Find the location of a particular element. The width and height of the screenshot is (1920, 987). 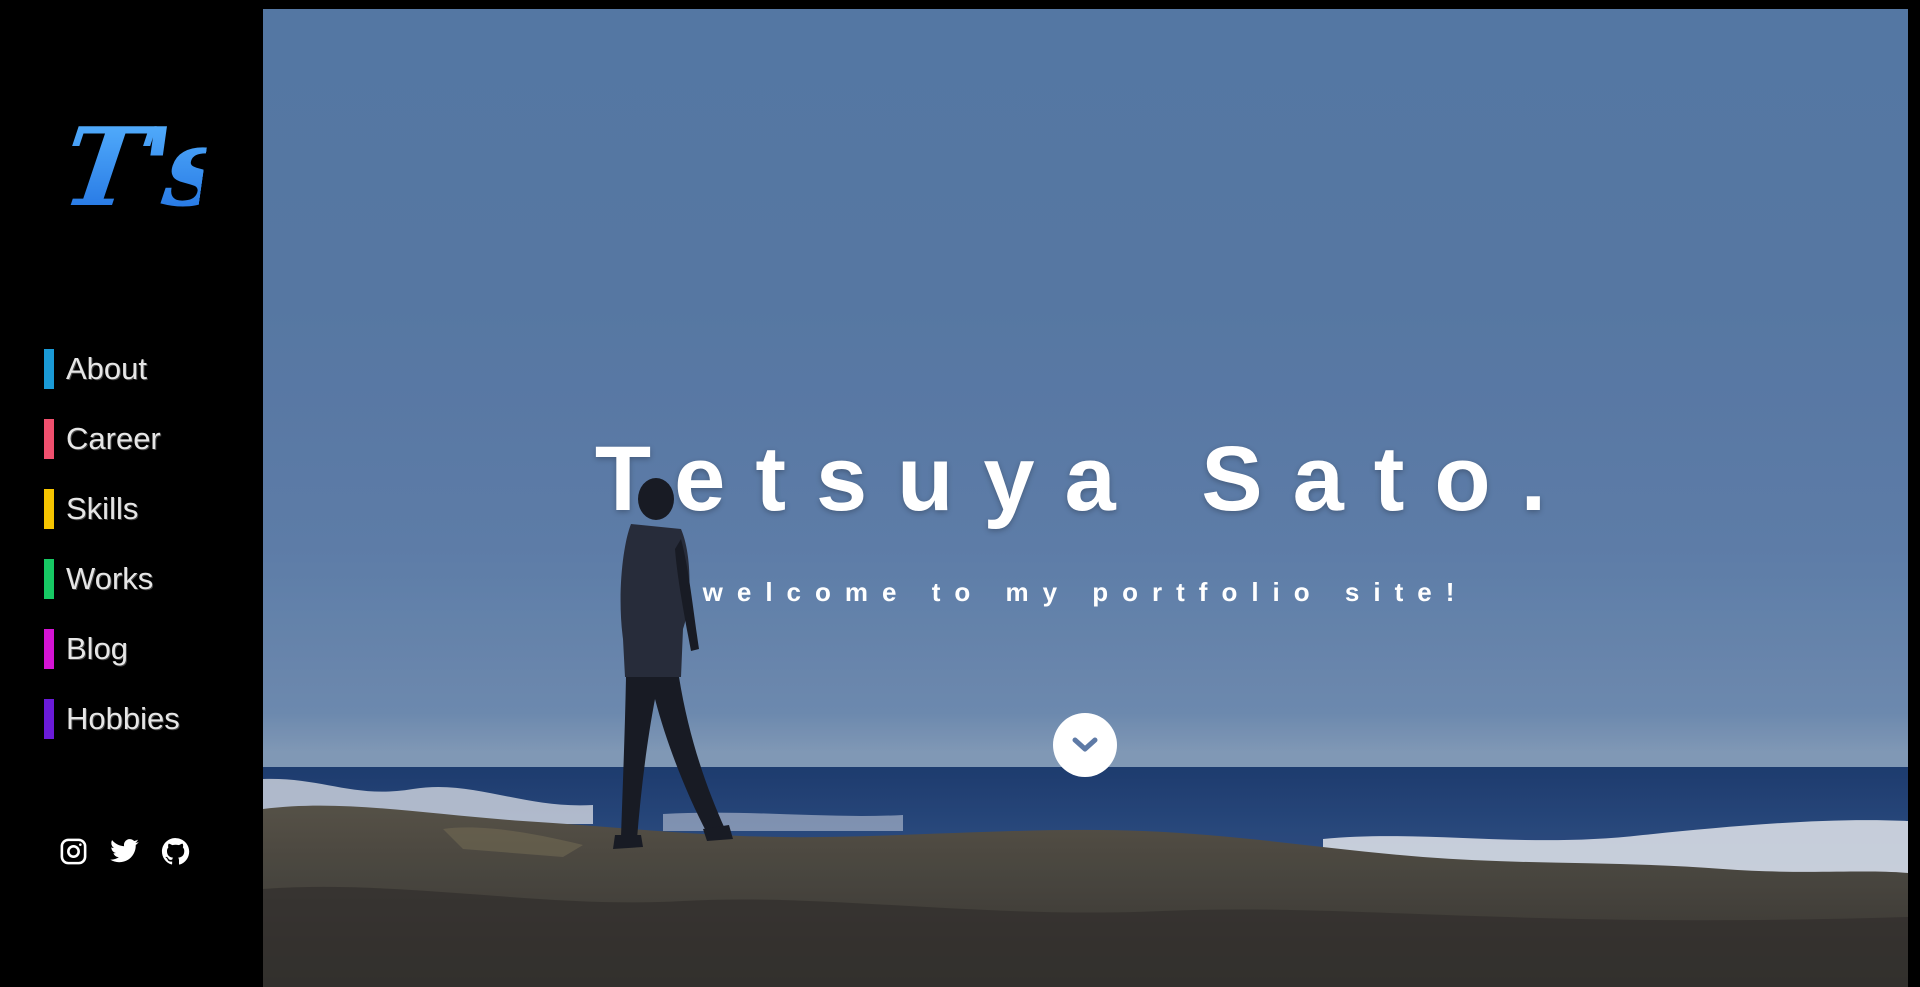

scroll-down-button is located at coordinates (1085, 745).